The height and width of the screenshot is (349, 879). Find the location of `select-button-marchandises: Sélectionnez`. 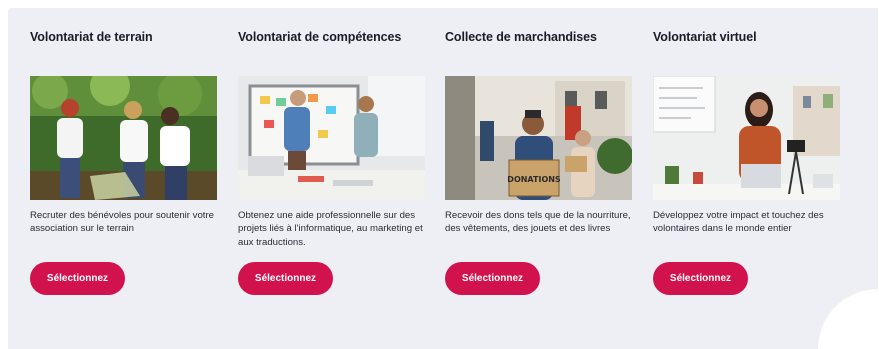

select-button-marchandises: Sélectionnez is located at coordinates (492, 278).